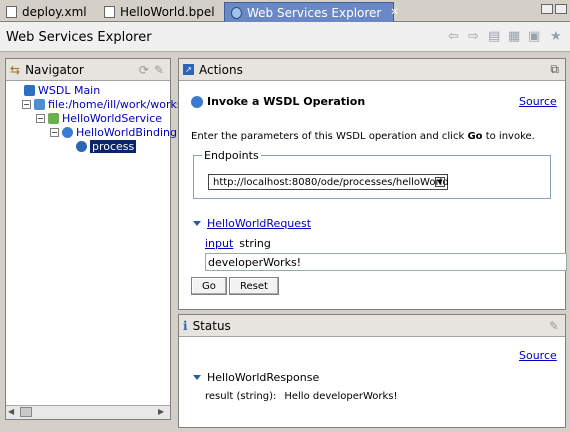 This screenshot has height=432, width=570. Describe the element at coordinates (494, 36) in the screenshot. I see `history-icon: ▤` at that location.